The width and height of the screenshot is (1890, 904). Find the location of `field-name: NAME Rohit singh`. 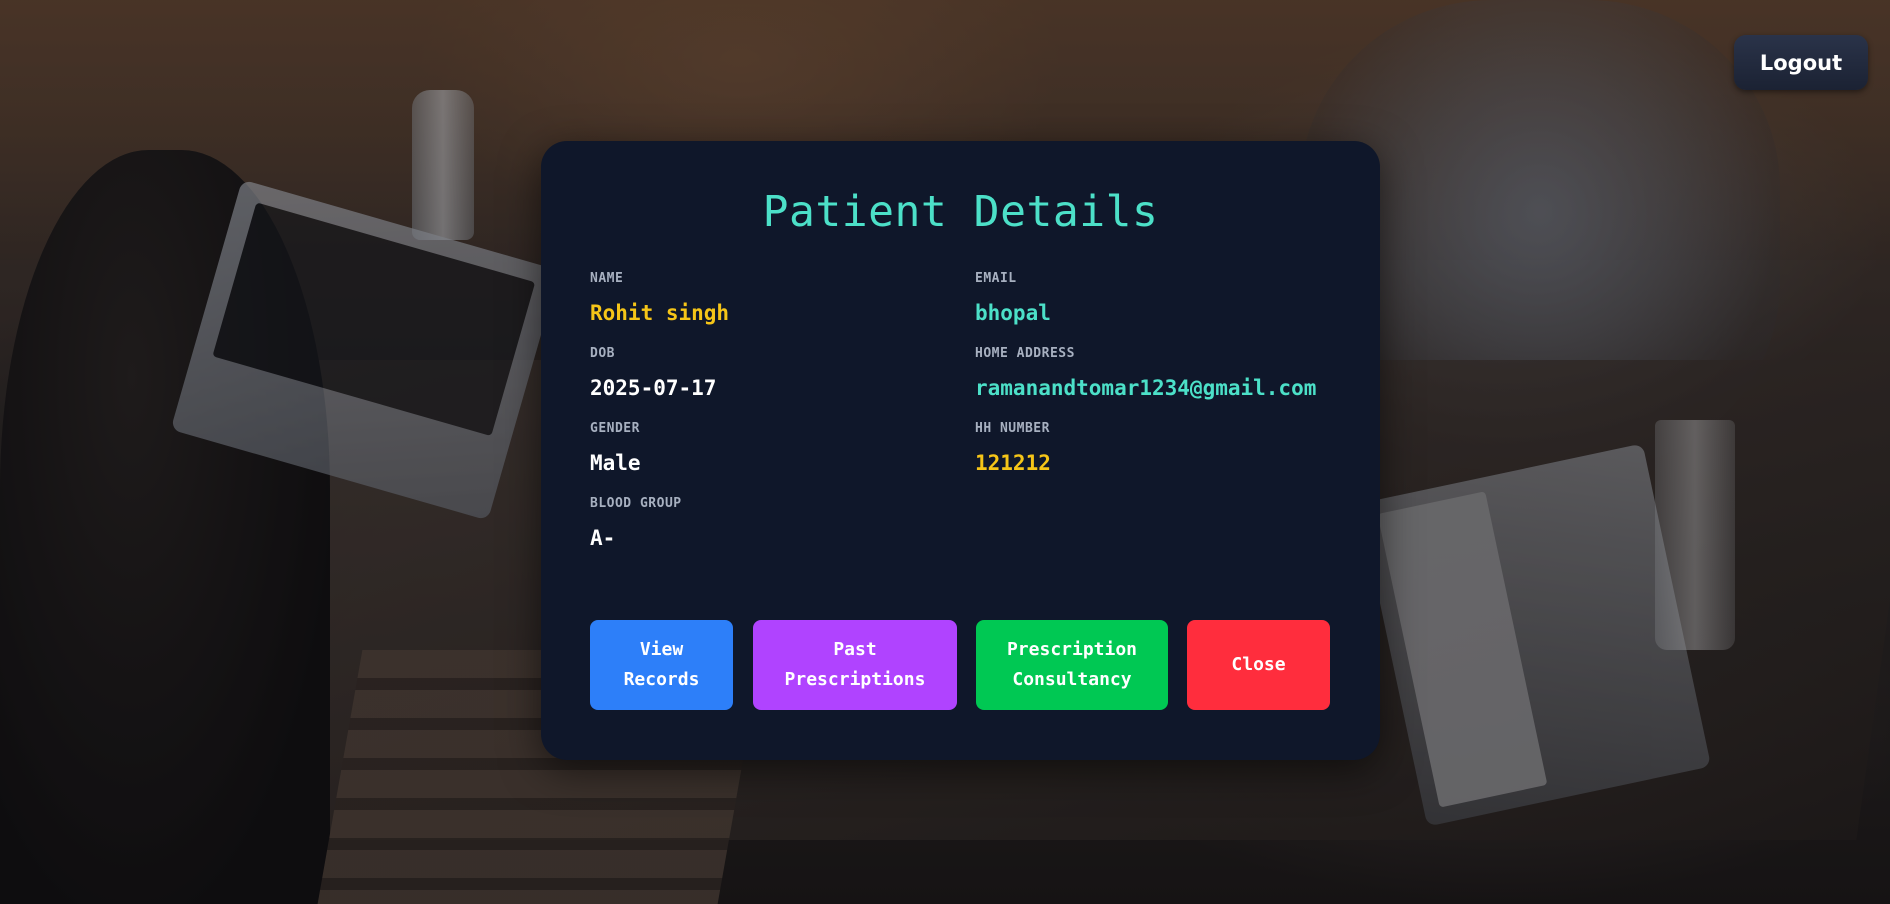

field-name: NAME Rohit singh is located at coordinates (659, 298).